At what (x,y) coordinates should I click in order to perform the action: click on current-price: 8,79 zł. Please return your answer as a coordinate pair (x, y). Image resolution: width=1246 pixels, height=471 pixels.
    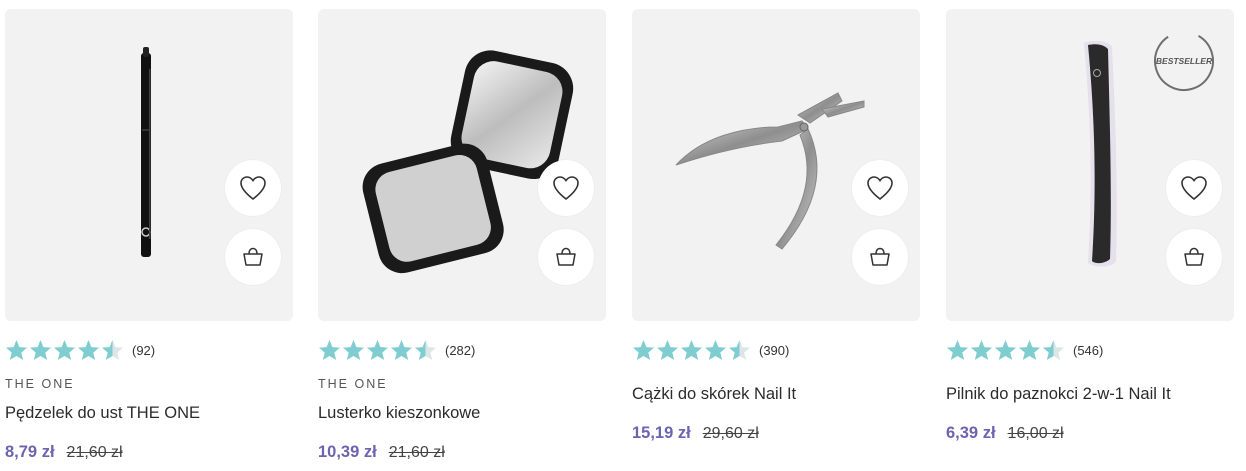
    Looking at the image, I should click on (30, 452).